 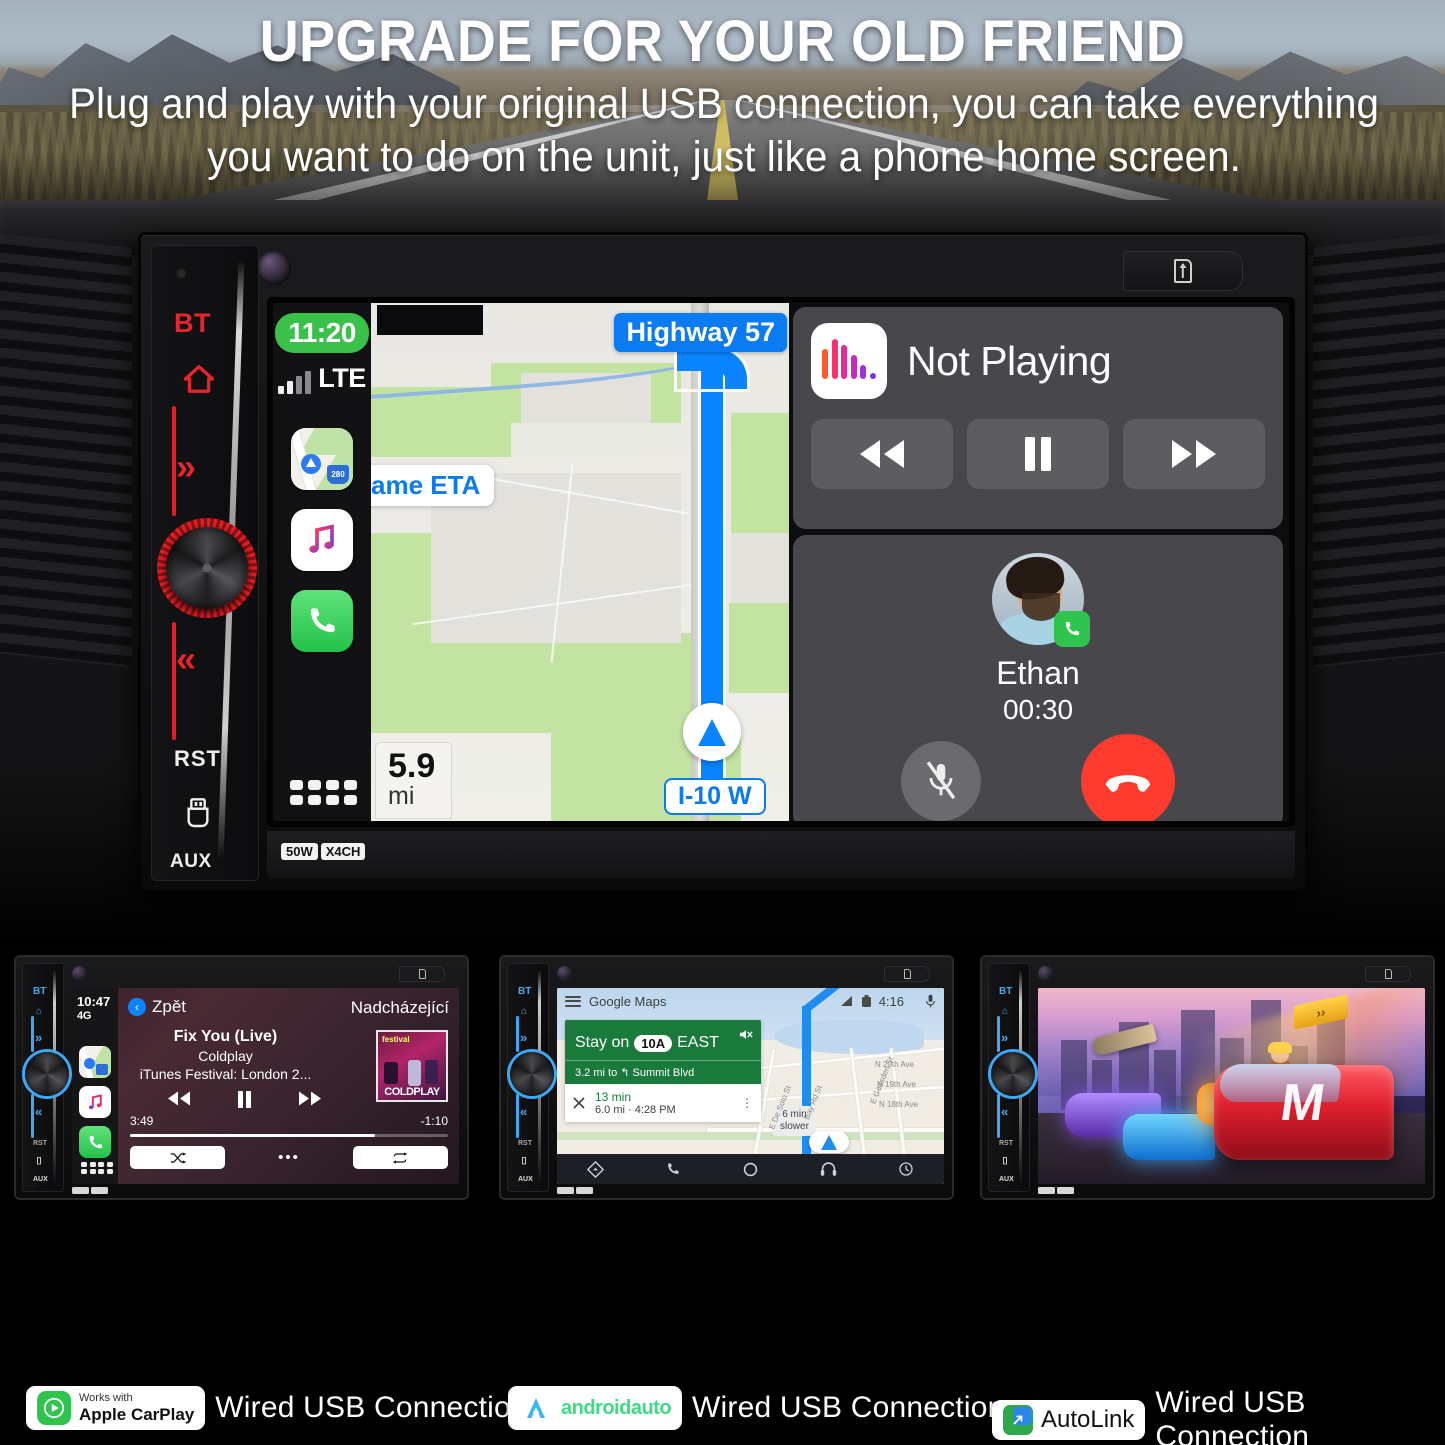 What do you see at coordinates (1038, 678) in the screenshot?
I see `active-call-card: Ethan 00:30` at bounding box center [1038, 678].